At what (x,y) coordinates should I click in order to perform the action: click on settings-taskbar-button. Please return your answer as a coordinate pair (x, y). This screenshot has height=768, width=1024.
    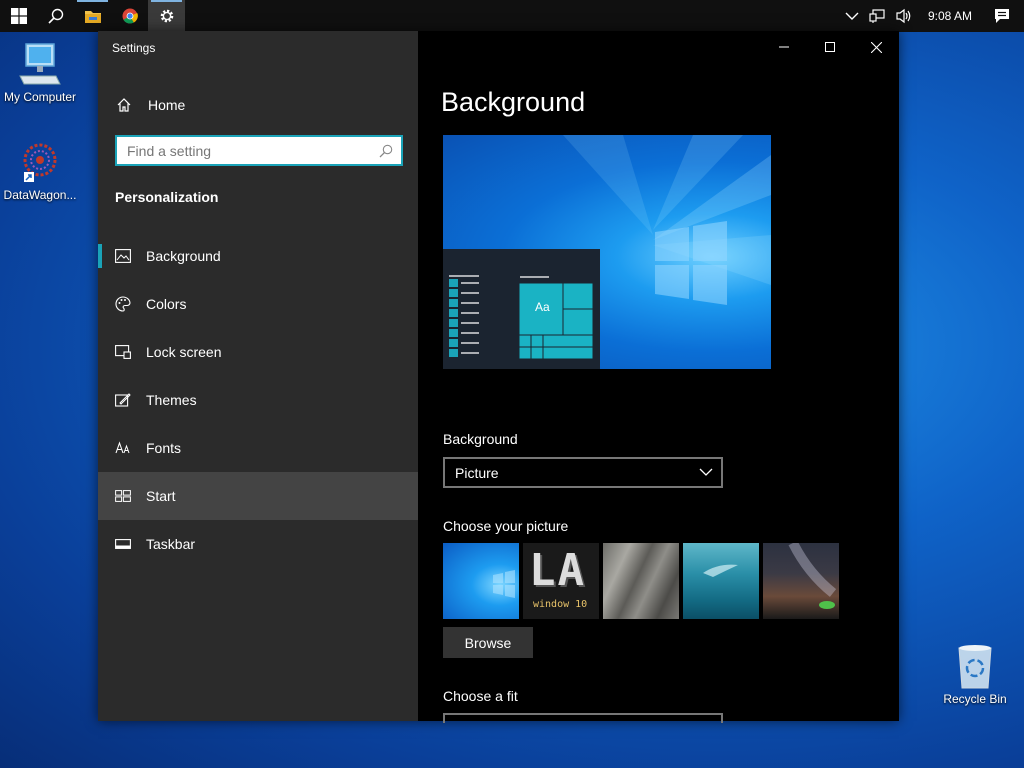
    Looking at the image, I should click on (166, 16).